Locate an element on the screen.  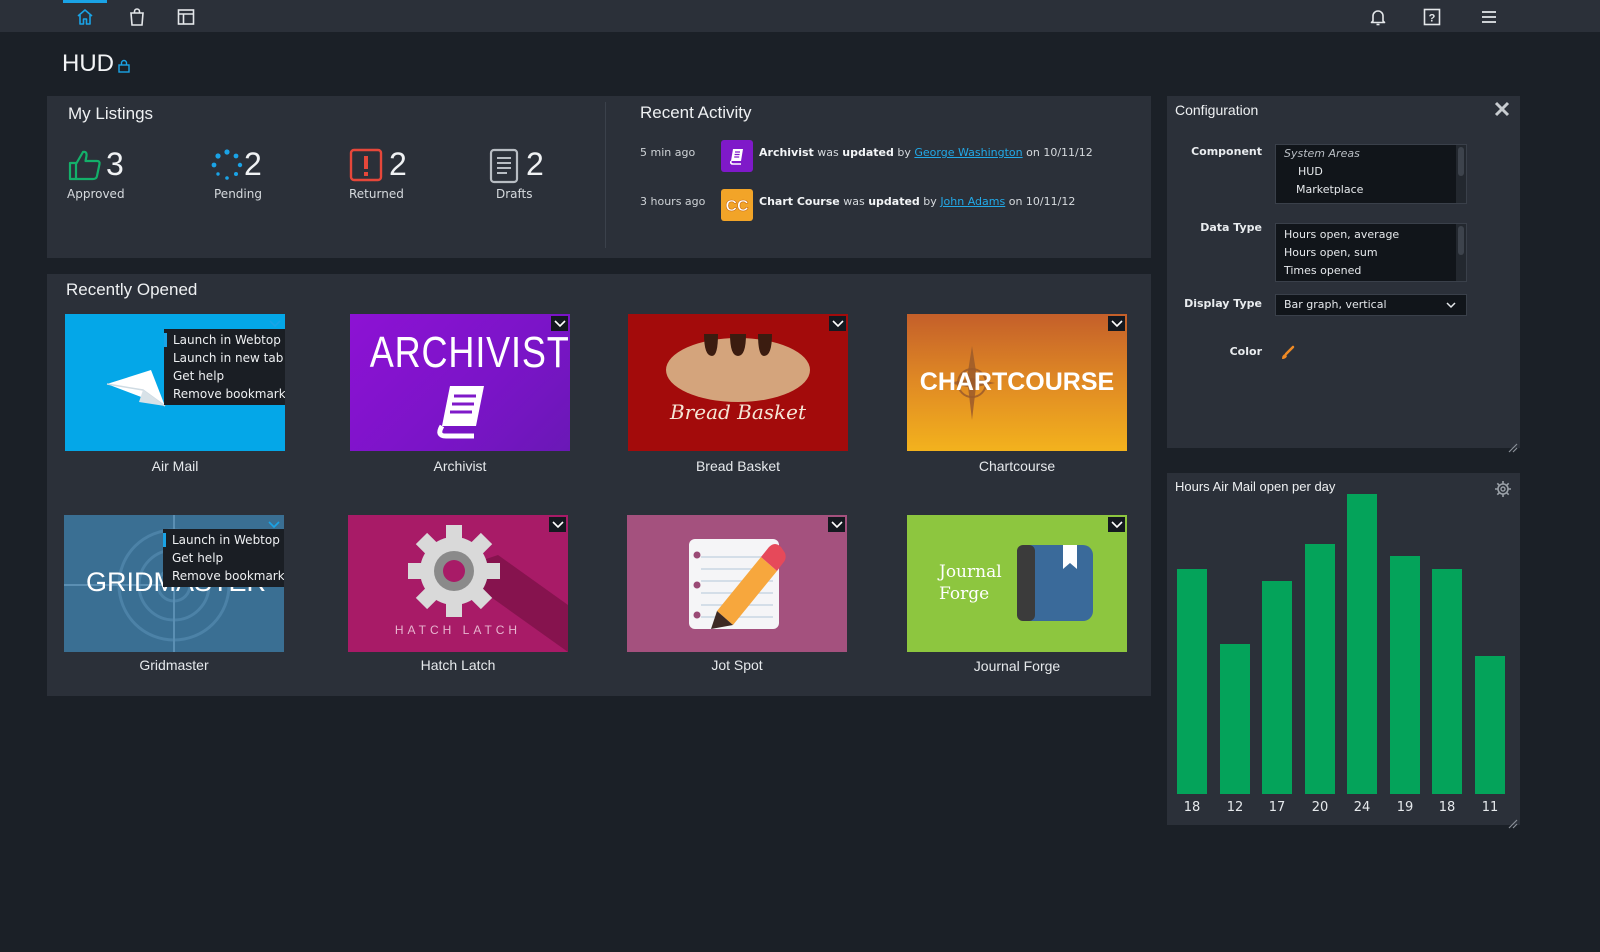
activity-user-link: John Adams is located at coordinates (972, 201).